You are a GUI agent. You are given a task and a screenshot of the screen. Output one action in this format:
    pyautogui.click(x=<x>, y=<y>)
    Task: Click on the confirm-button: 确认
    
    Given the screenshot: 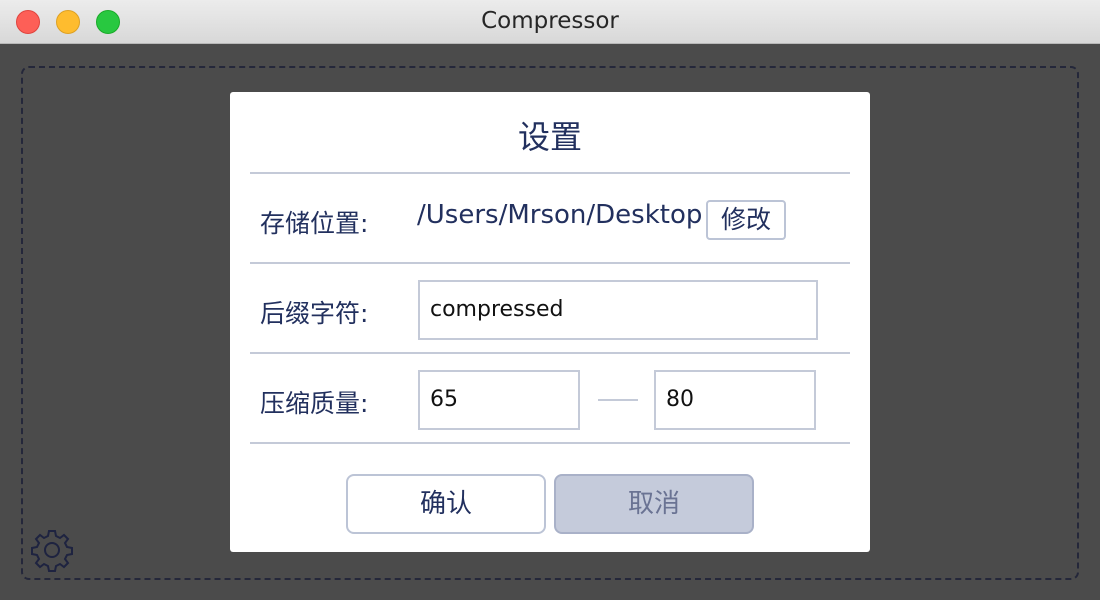 What is the action you would take?
    pyautogui.click(x=446, y=504)
    